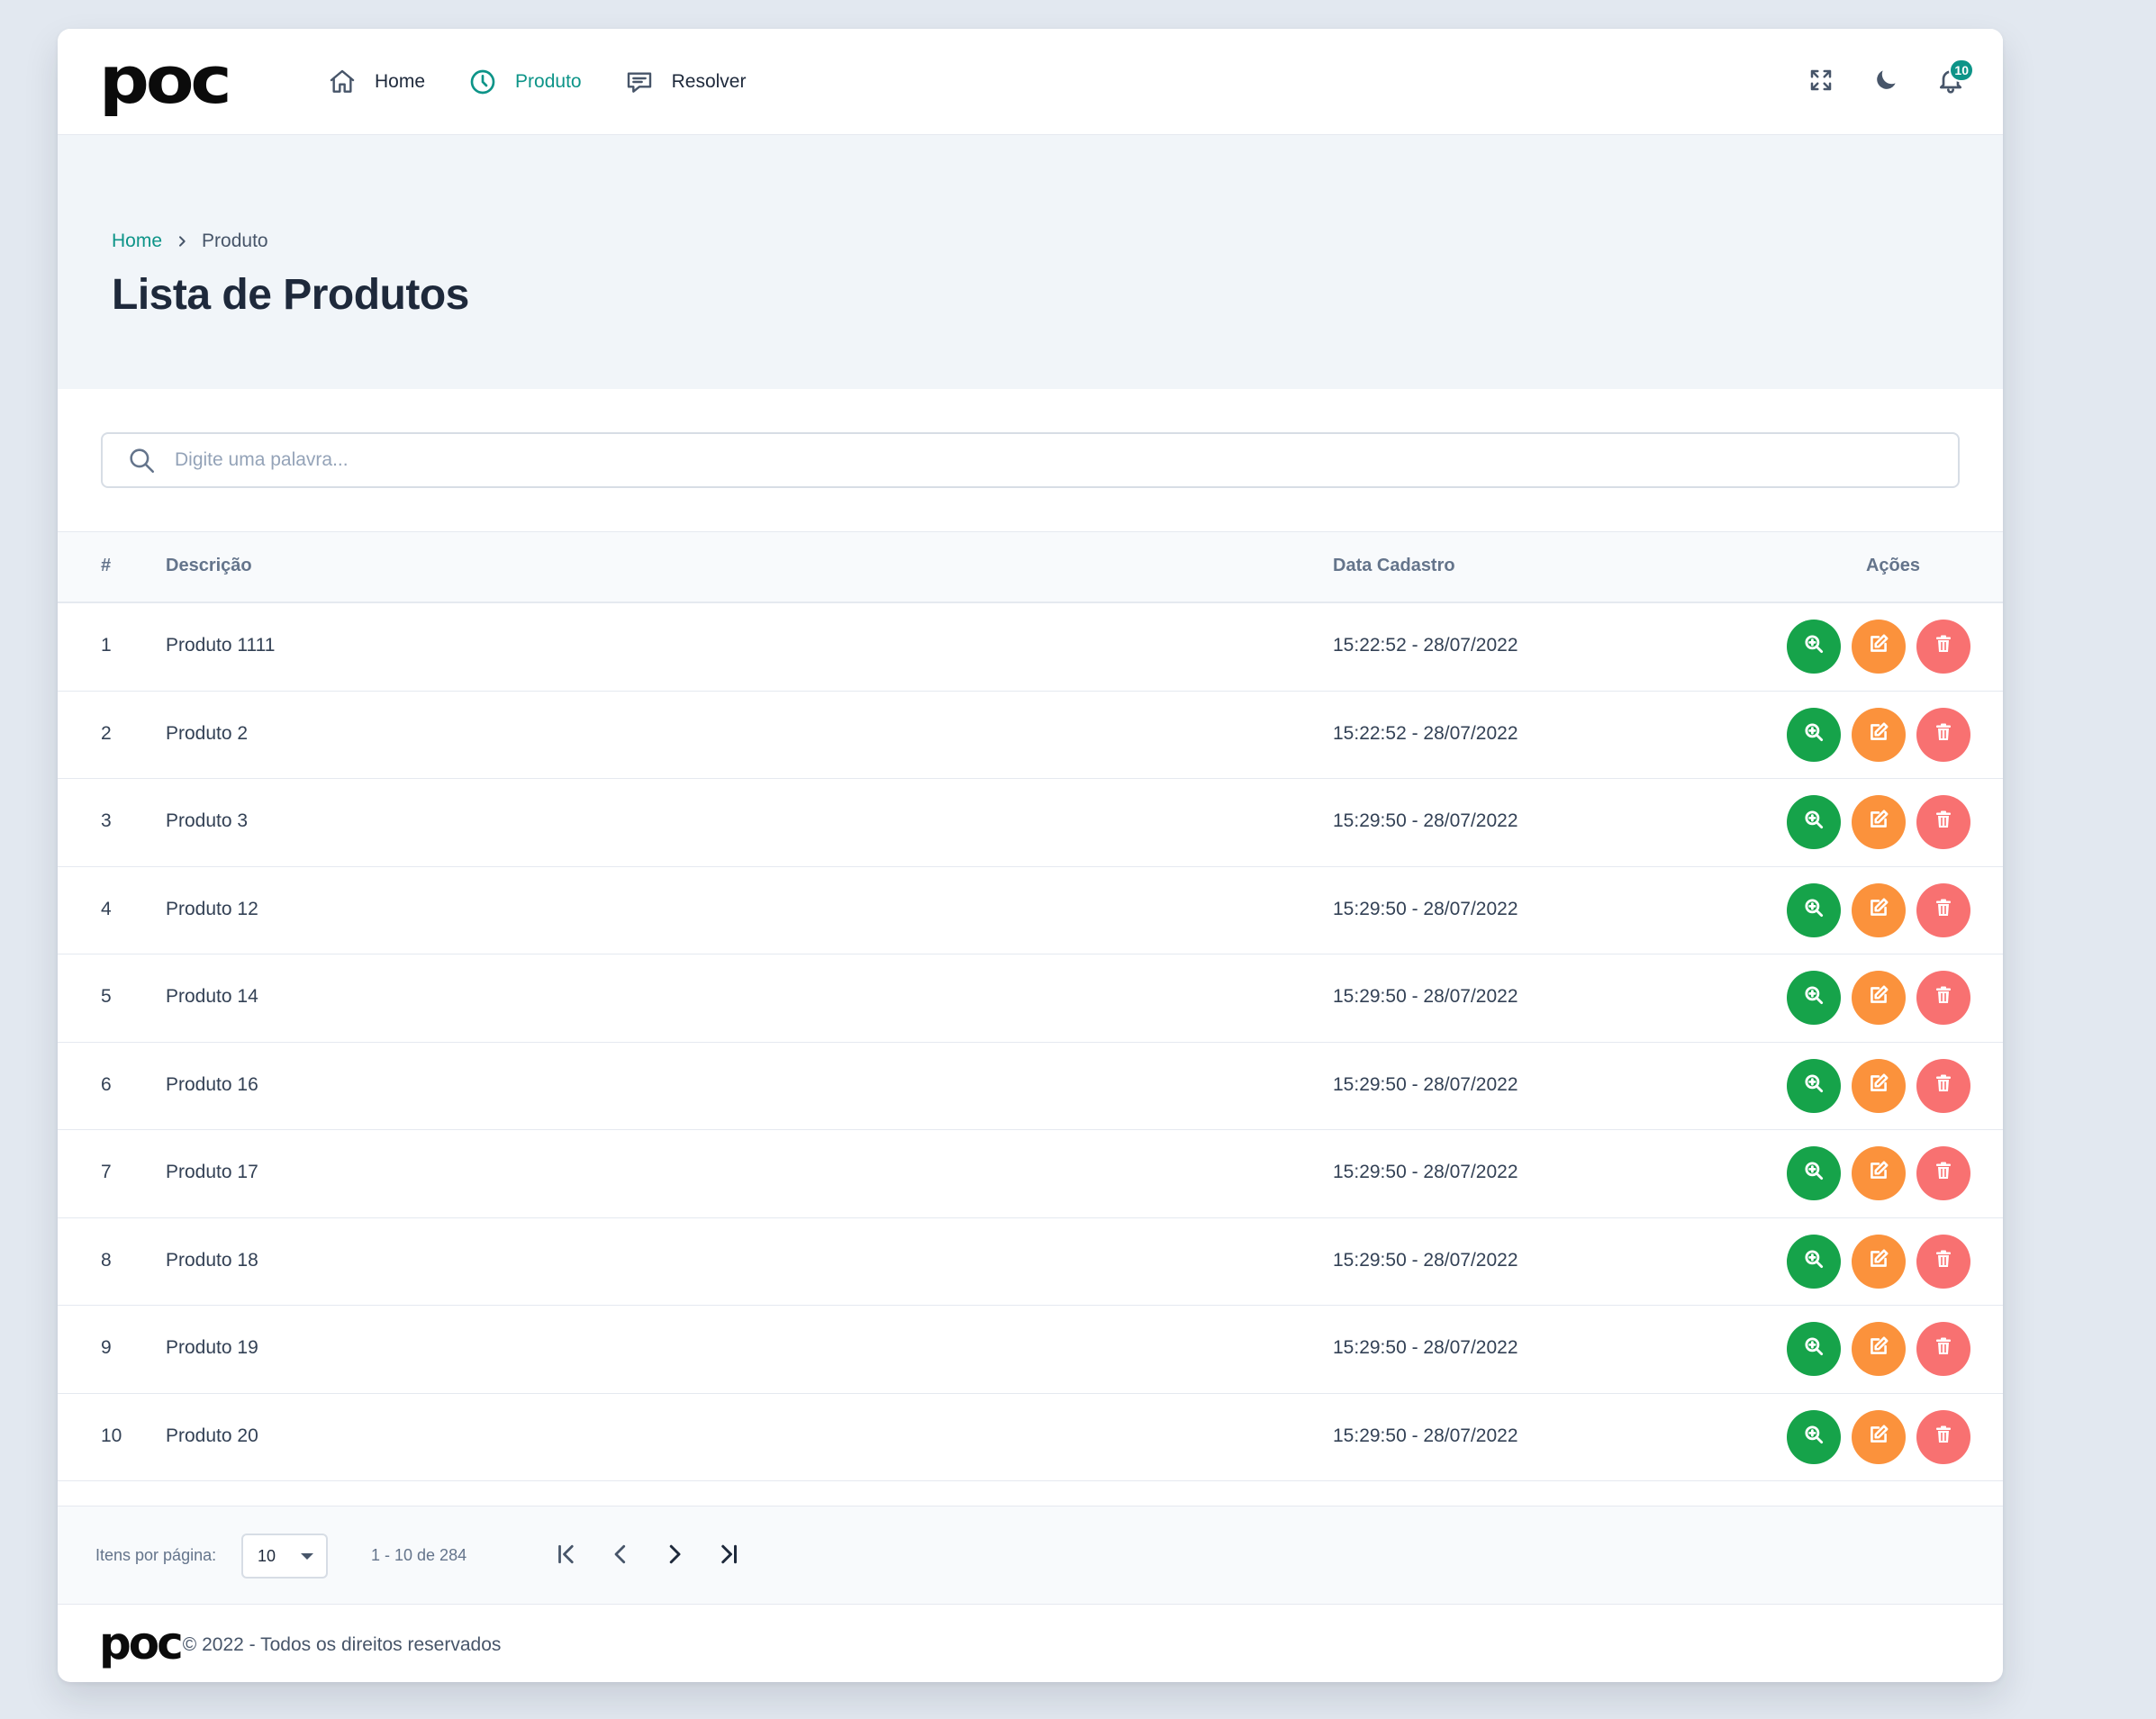  I want to click on page-title: Lista de Produtos, so click(291, 295).